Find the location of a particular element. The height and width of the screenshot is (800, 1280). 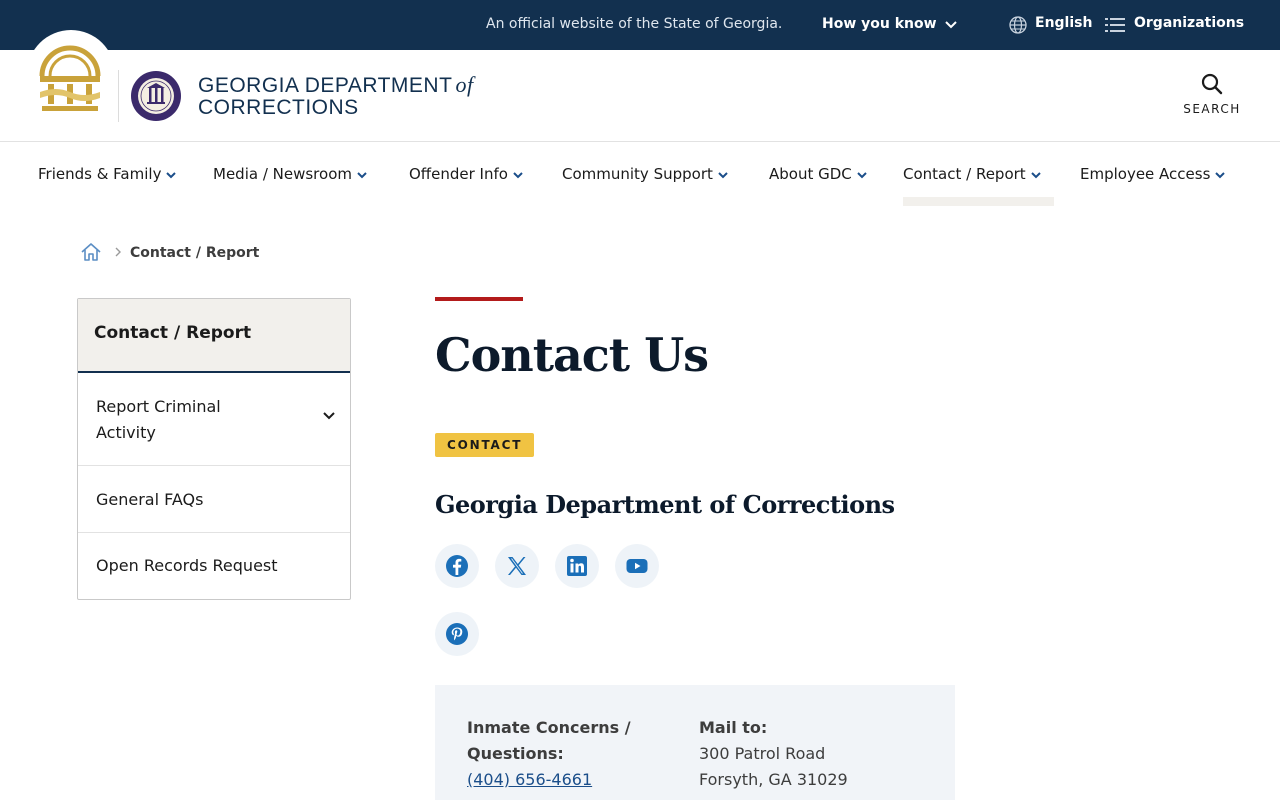

youtube-icon is located at coordinates (637, 566).